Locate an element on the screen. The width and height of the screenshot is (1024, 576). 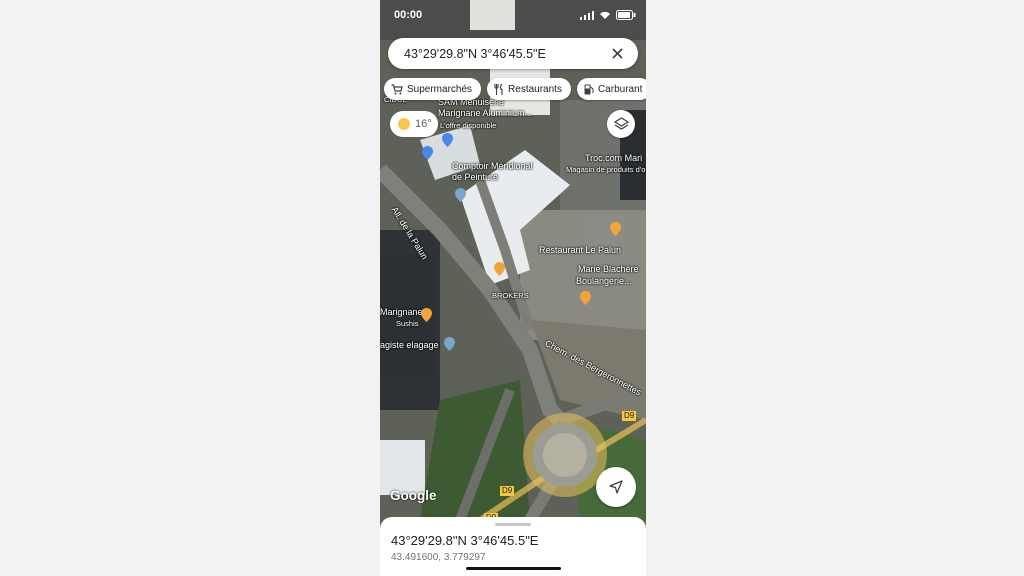
map-label-magasin: Magasin de produits d'o is located at coordinates (606, 169).